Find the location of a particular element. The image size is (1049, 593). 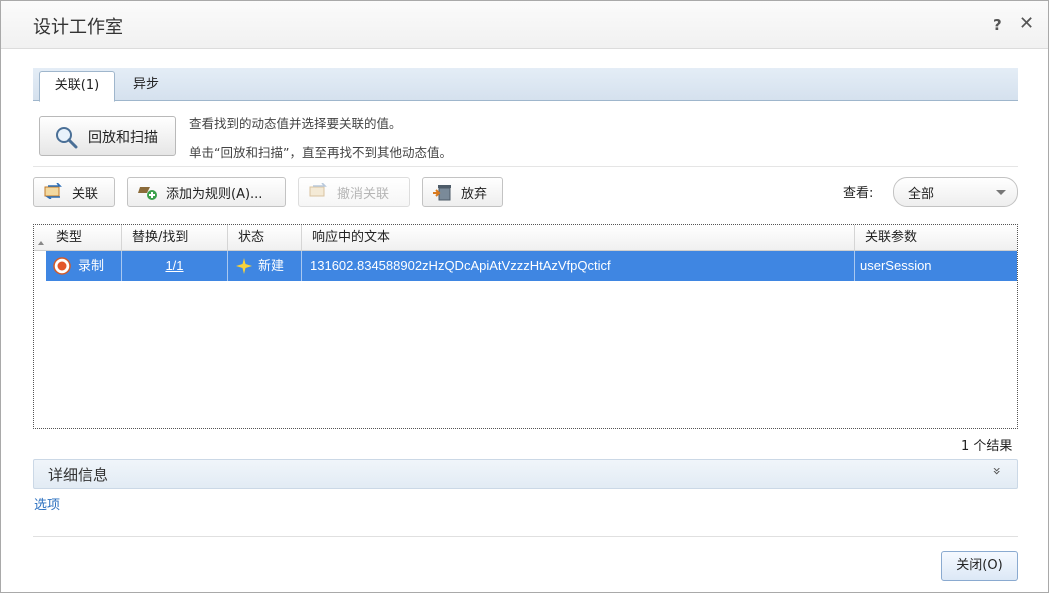

tab-correlation: 关联(1) is located at coordinates (77, 86).